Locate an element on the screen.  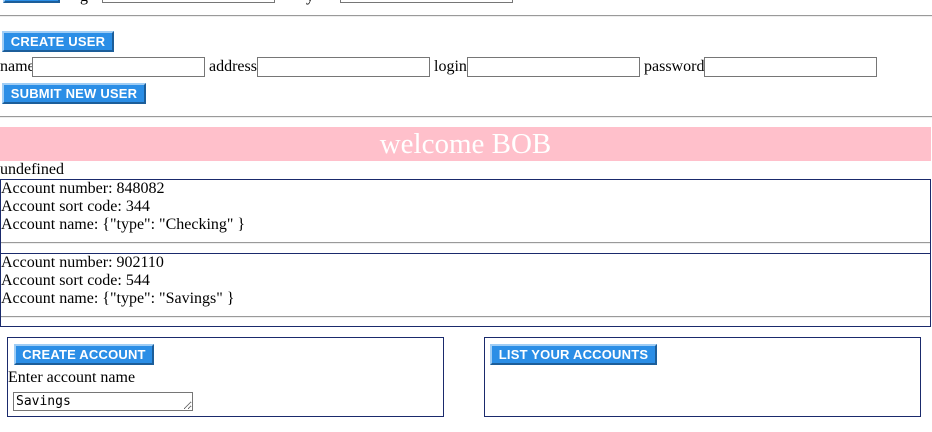
account-name-prompt: Enter account name is located at coordinates (72, 377).